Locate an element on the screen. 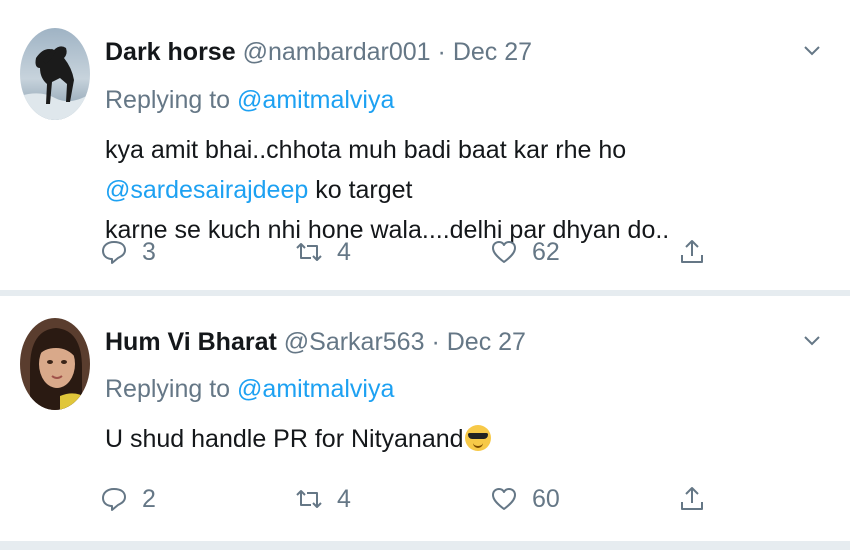 This screenshot has height=550, width=850. reply-button: 2 is located at coordinates (128, 499).